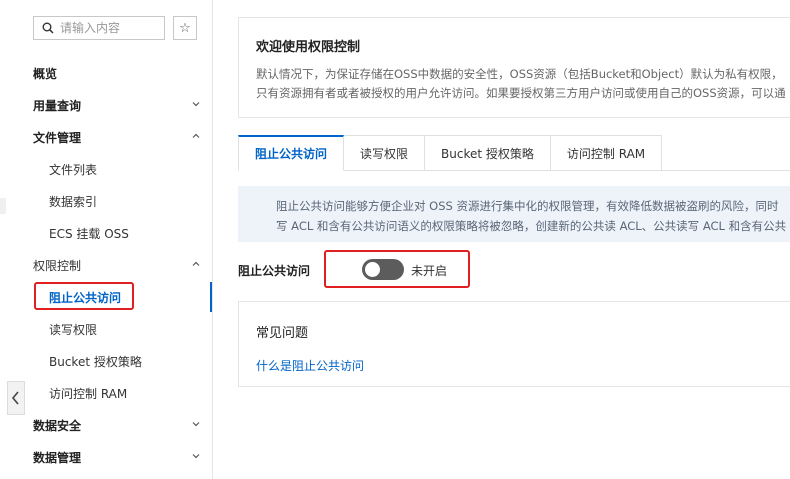  I want to click on sidebar-item-bucket-policy: Bucket 授权策略, so click(106, 361).